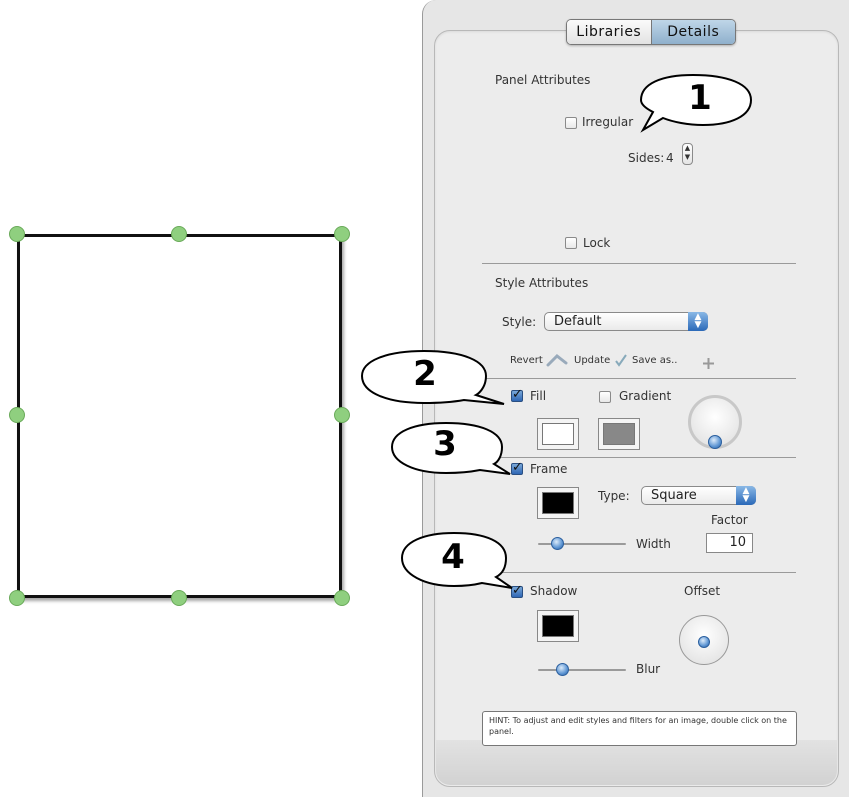  What do you see at coordinates (17, 598) in the screenshot?
I see `resize-handle-bottom-left` at bounding box center [17, 598].